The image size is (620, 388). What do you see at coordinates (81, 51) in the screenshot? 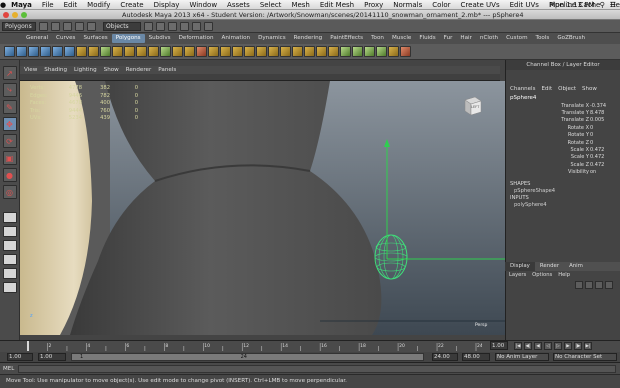
I see `combine-icon` at bounding box center [81, 51].